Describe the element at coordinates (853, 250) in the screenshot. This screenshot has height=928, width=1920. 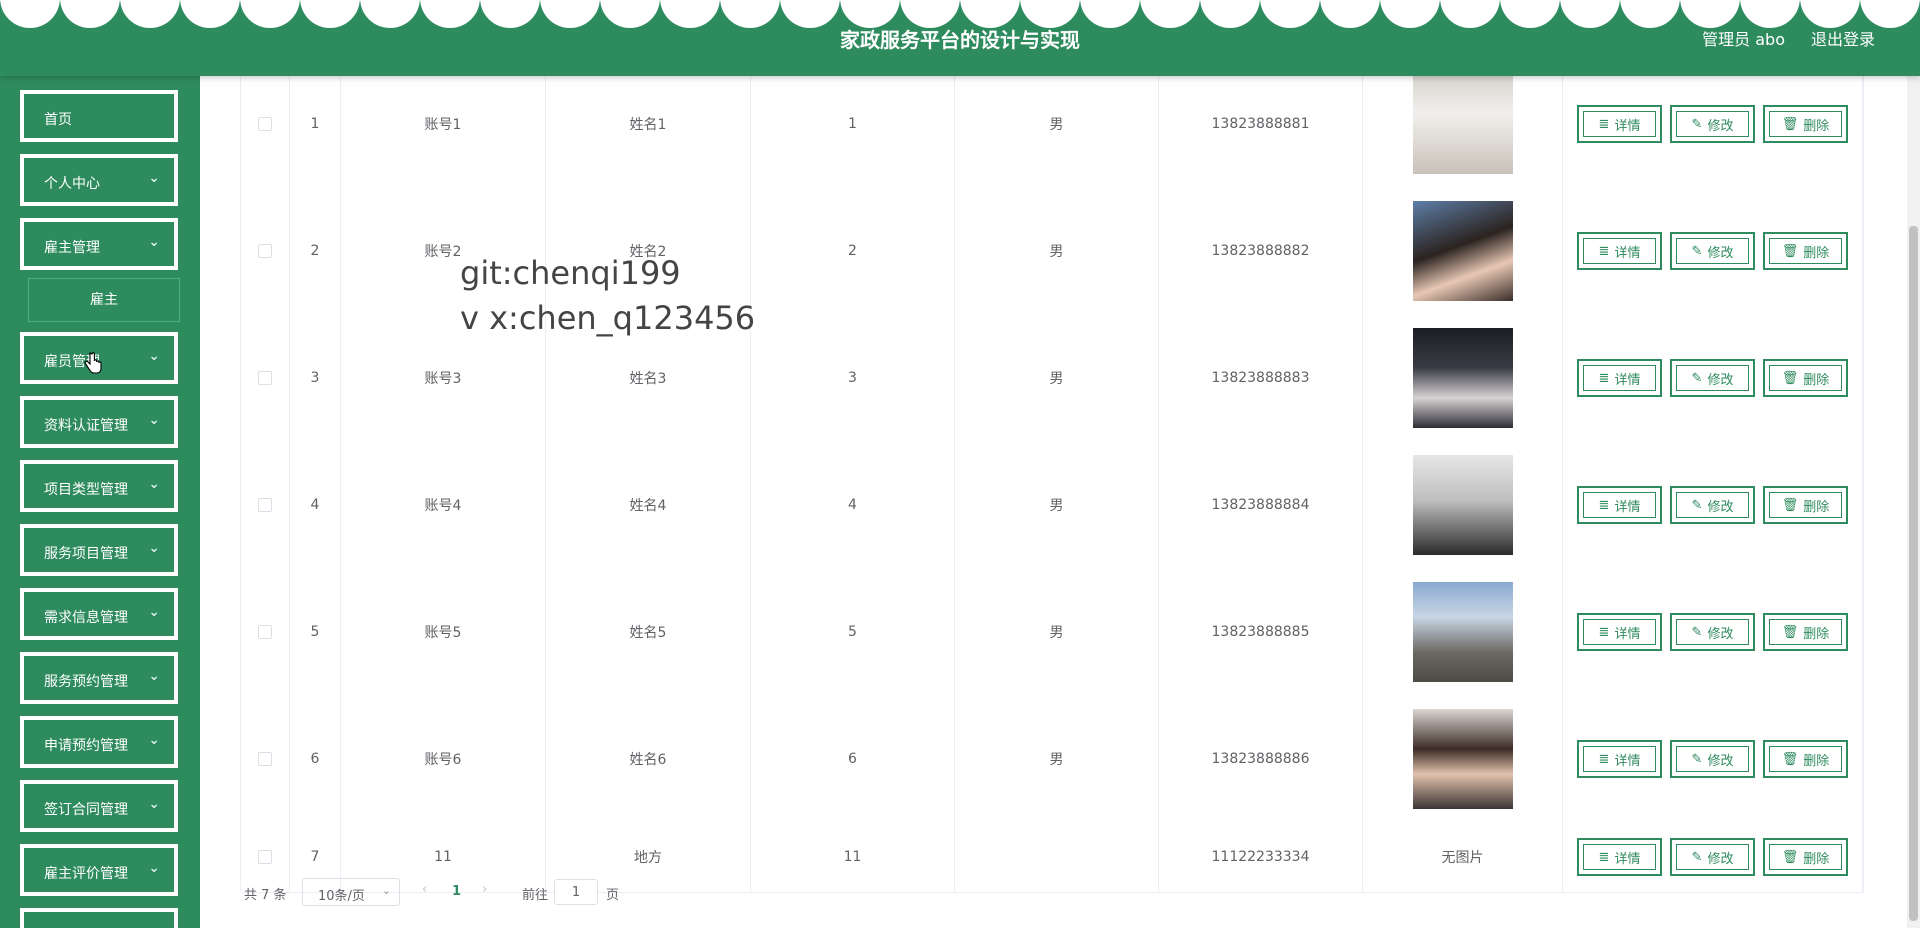
I see `age-cell: 2` at that location.